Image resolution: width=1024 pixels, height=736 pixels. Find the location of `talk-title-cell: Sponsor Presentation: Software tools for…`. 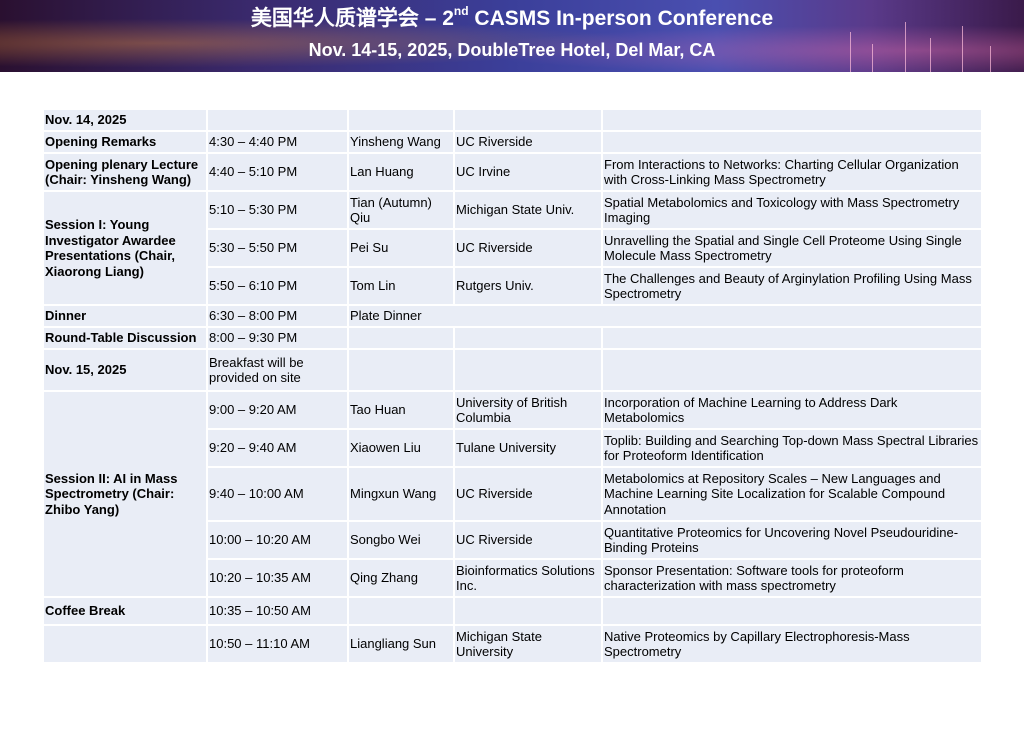

talk-title-cell: Sponsor Presentation: Software tools for… is located at coordinates (792, 578).